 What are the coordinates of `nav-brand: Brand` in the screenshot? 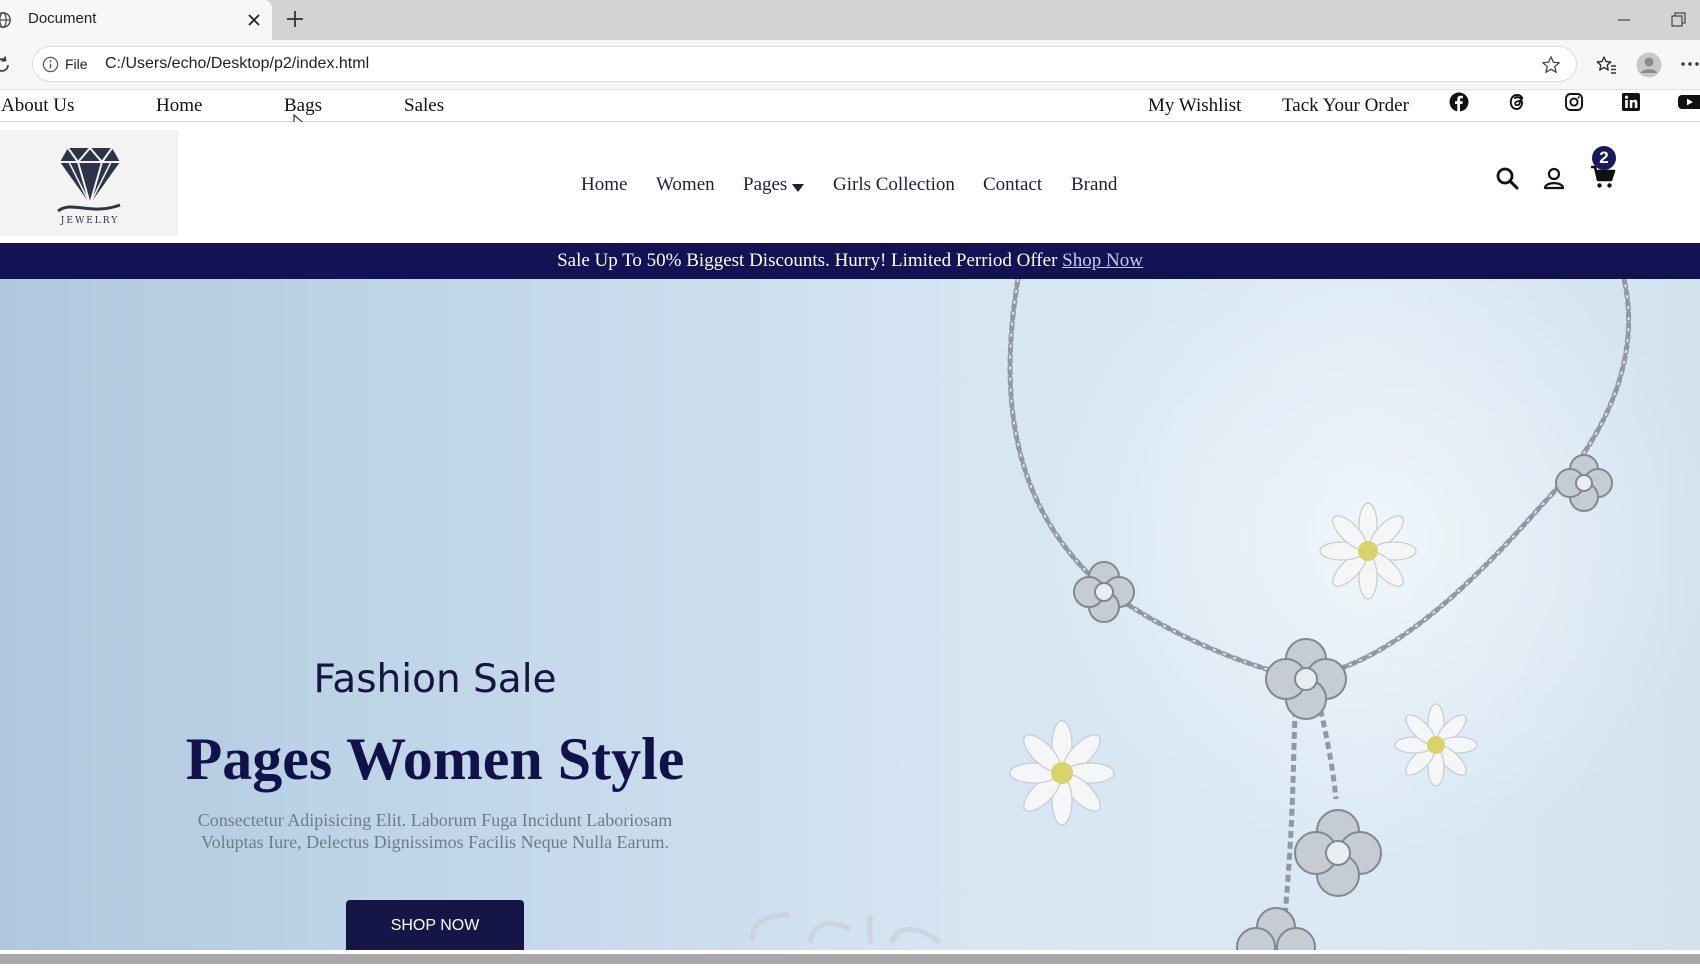 It's located at (1094, 185).